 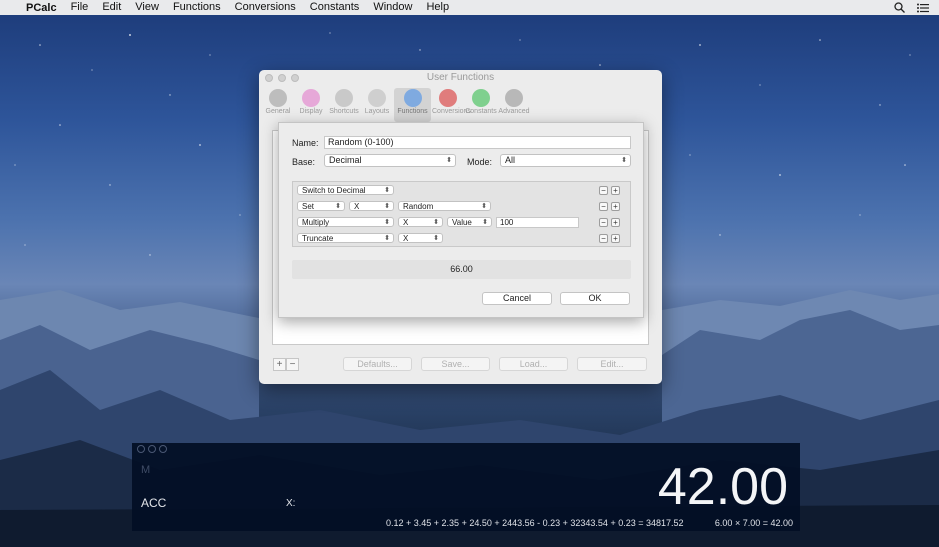 What do you see at coordinates (462, 190) in the screenshot?
I see `action-row: Switch to Decimal ⬍ − +` at bounding box center [462, 190].